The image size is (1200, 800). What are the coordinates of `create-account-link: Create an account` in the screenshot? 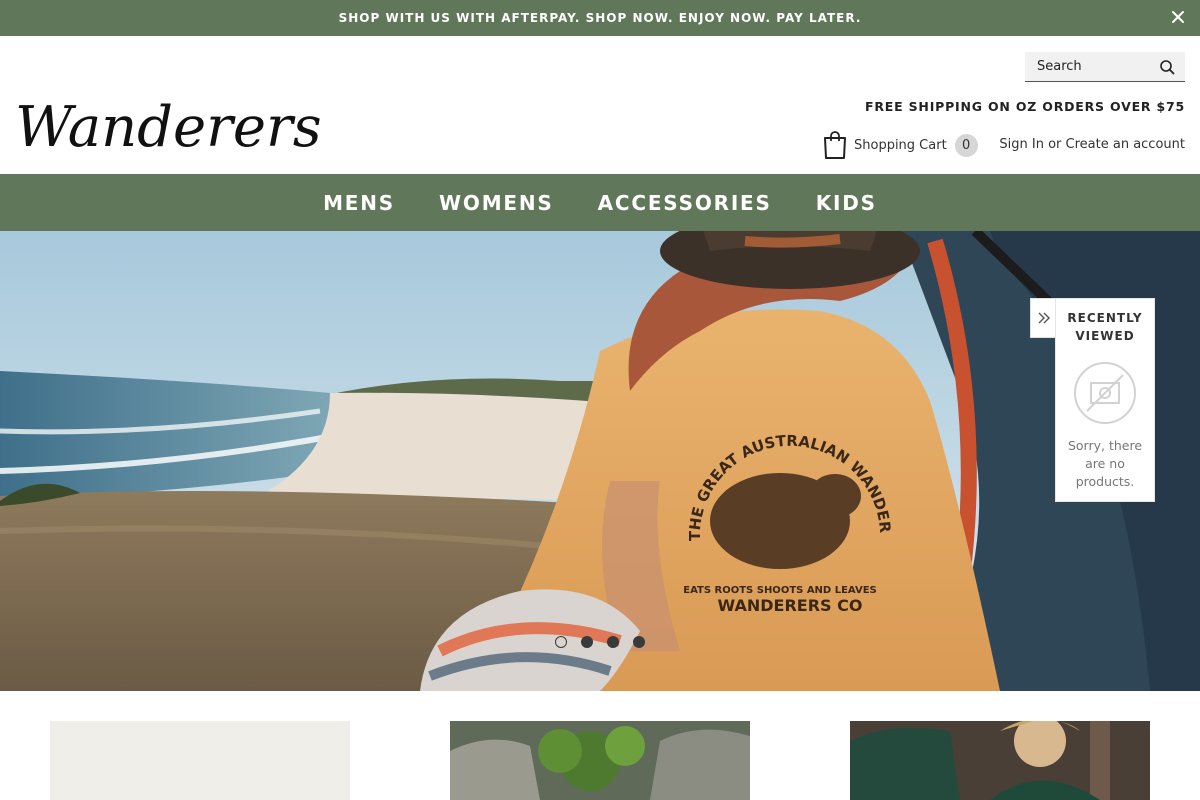 It's located at (1125, 144).